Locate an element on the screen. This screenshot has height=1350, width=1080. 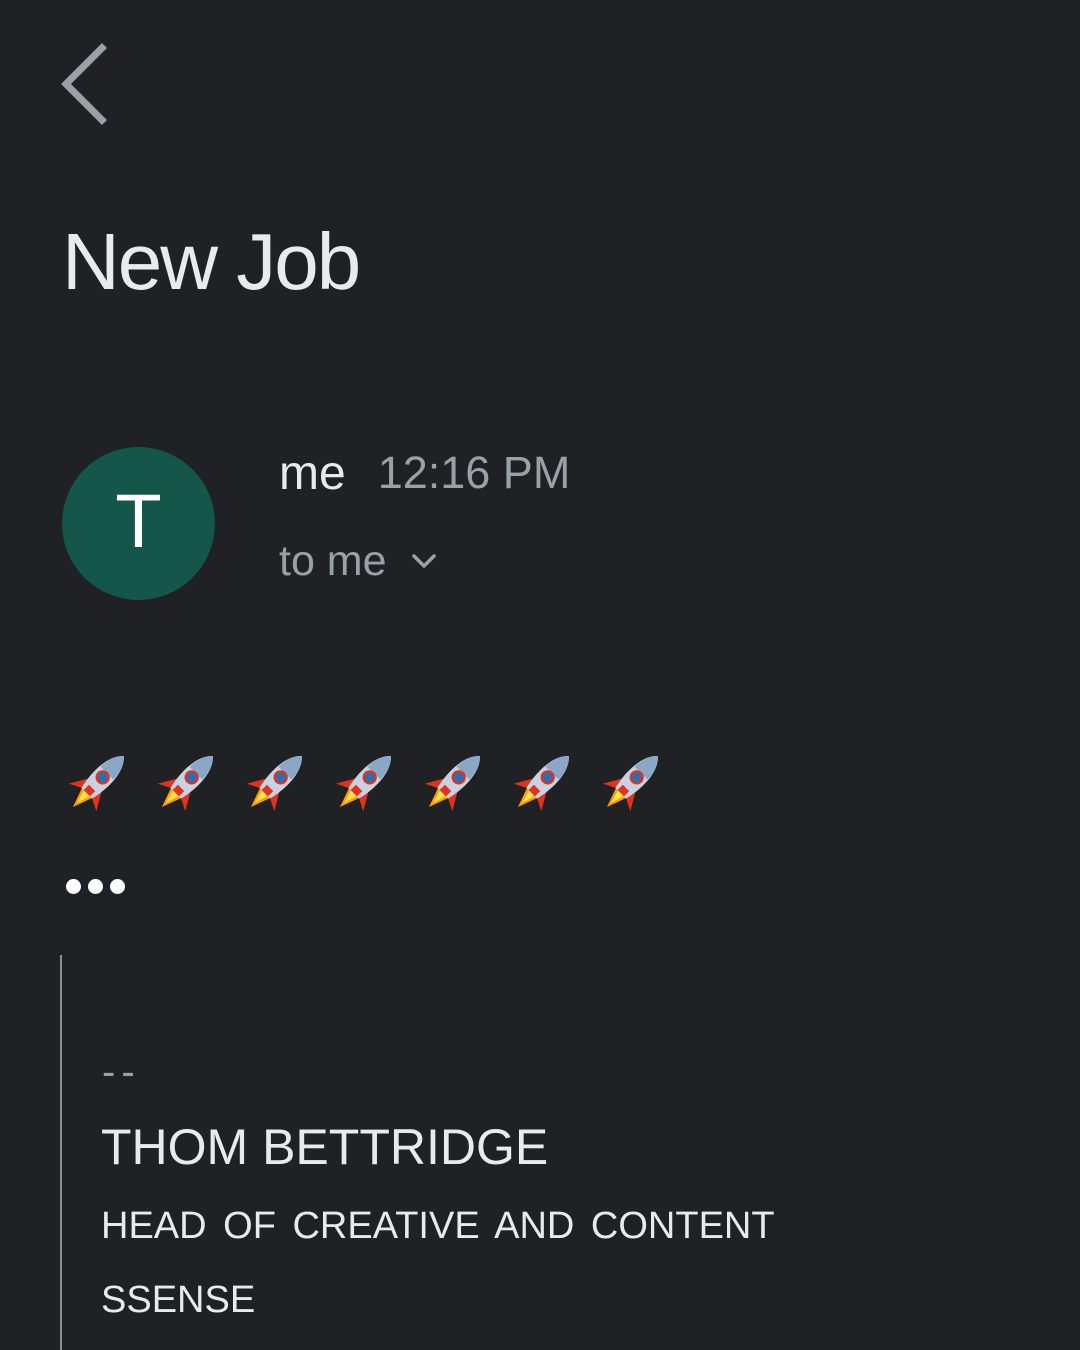
back-button is located at coordinates (87, 84).